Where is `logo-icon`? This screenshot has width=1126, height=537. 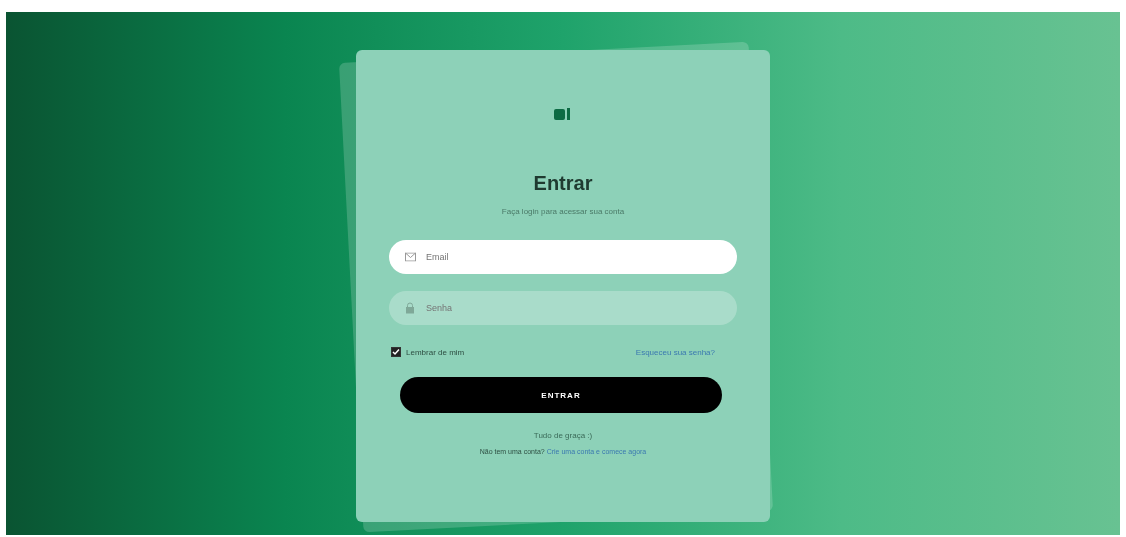 logo-icon is located at coordinates (563, 114).